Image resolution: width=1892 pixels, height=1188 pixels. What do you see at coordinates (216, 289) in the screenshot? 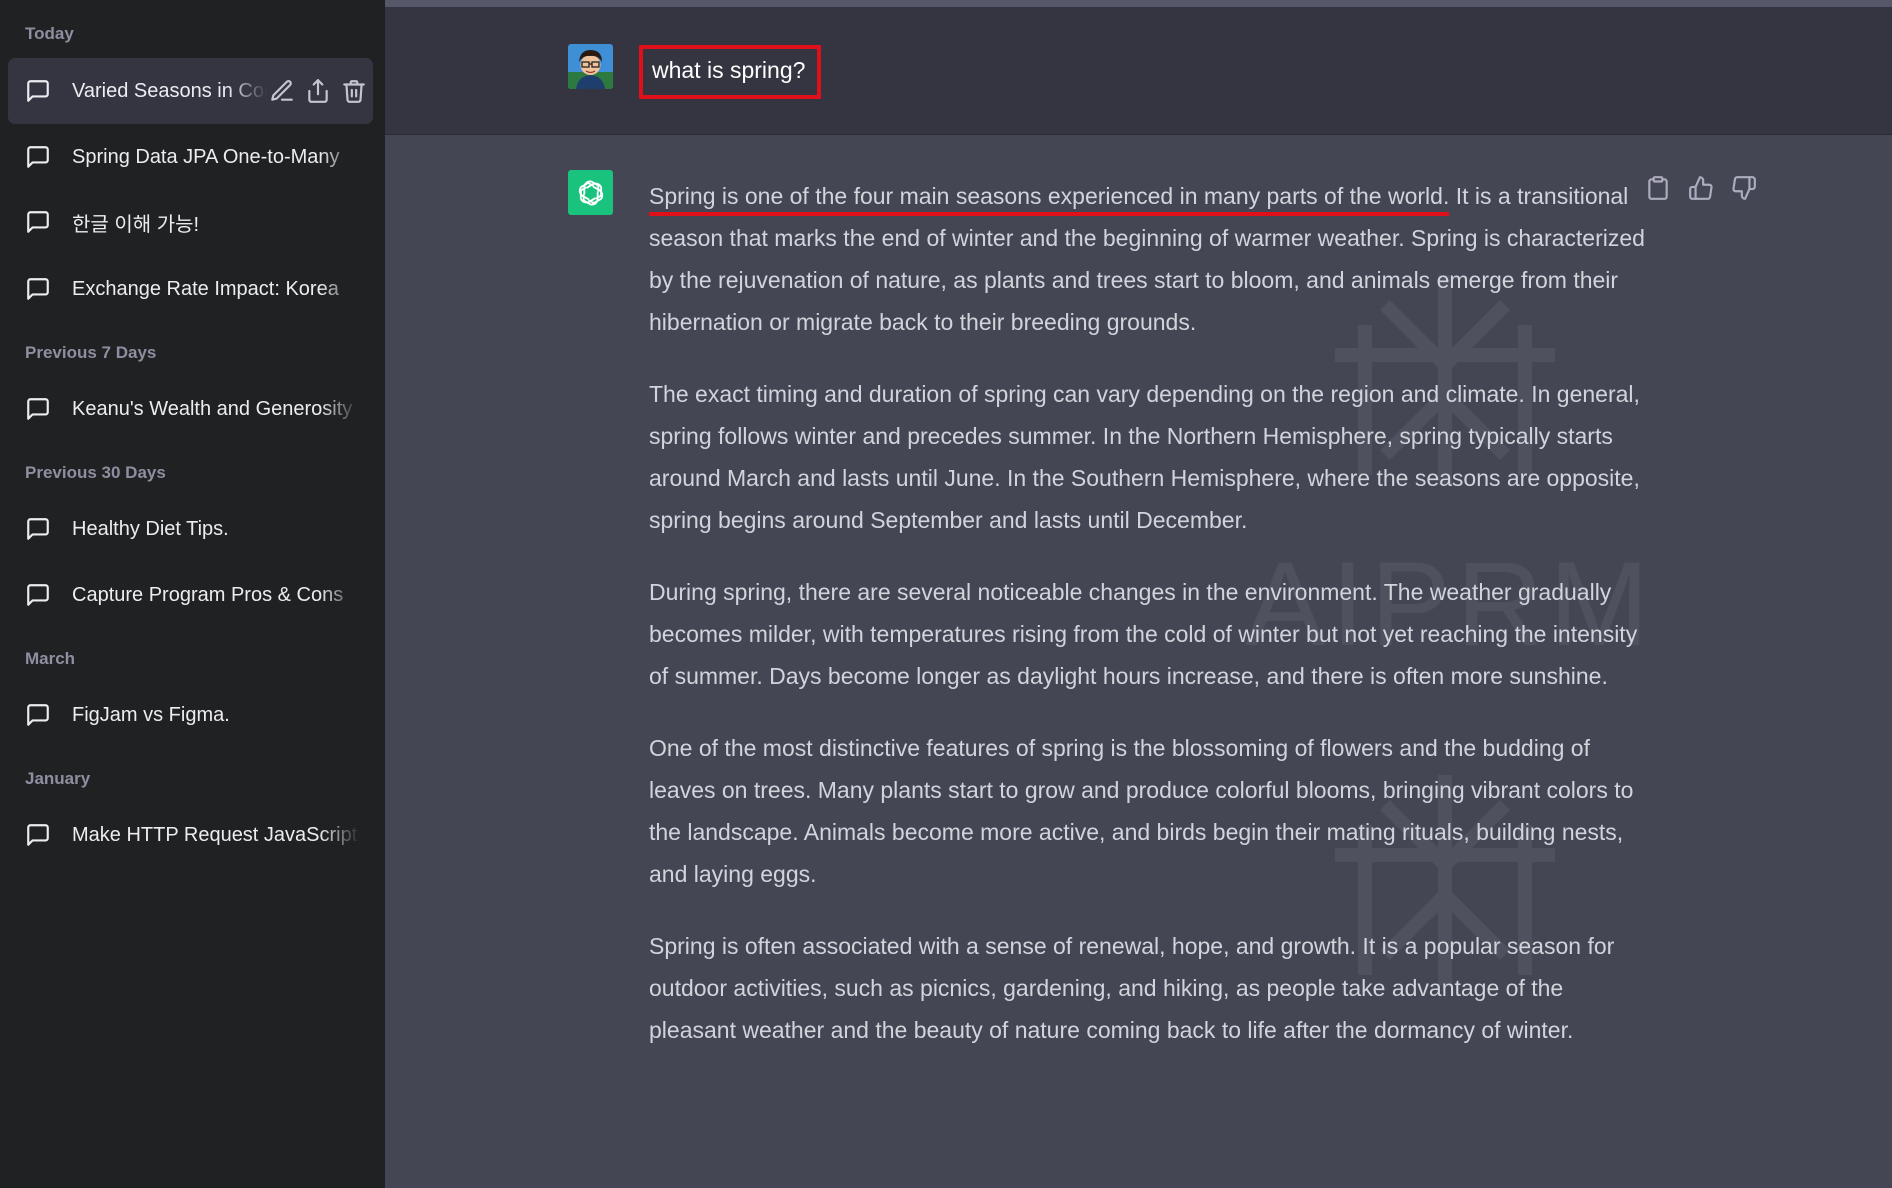
I see `conversation-label: Exchange Rate Impact: Korea` at bounding box center [216, 289].